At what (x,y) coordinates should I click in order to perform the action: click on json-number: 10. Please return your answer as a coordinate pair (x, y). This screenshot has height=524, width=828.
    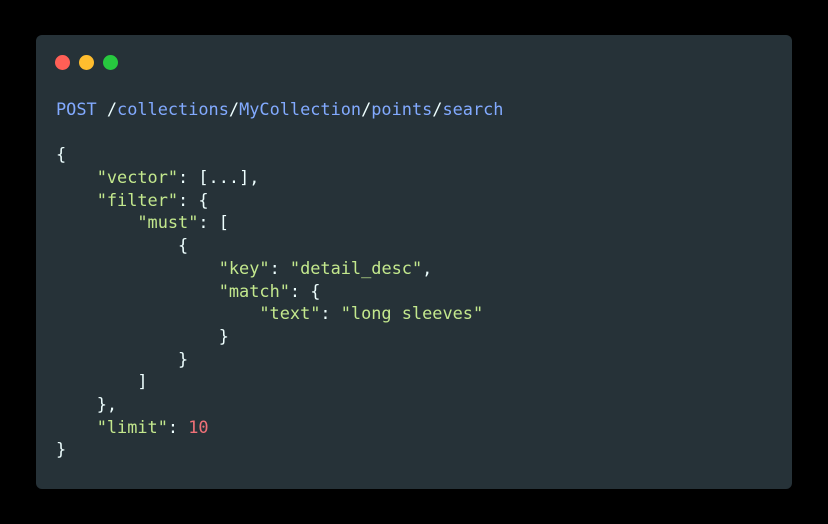
    Looking at the image, I should click on (198, 426).